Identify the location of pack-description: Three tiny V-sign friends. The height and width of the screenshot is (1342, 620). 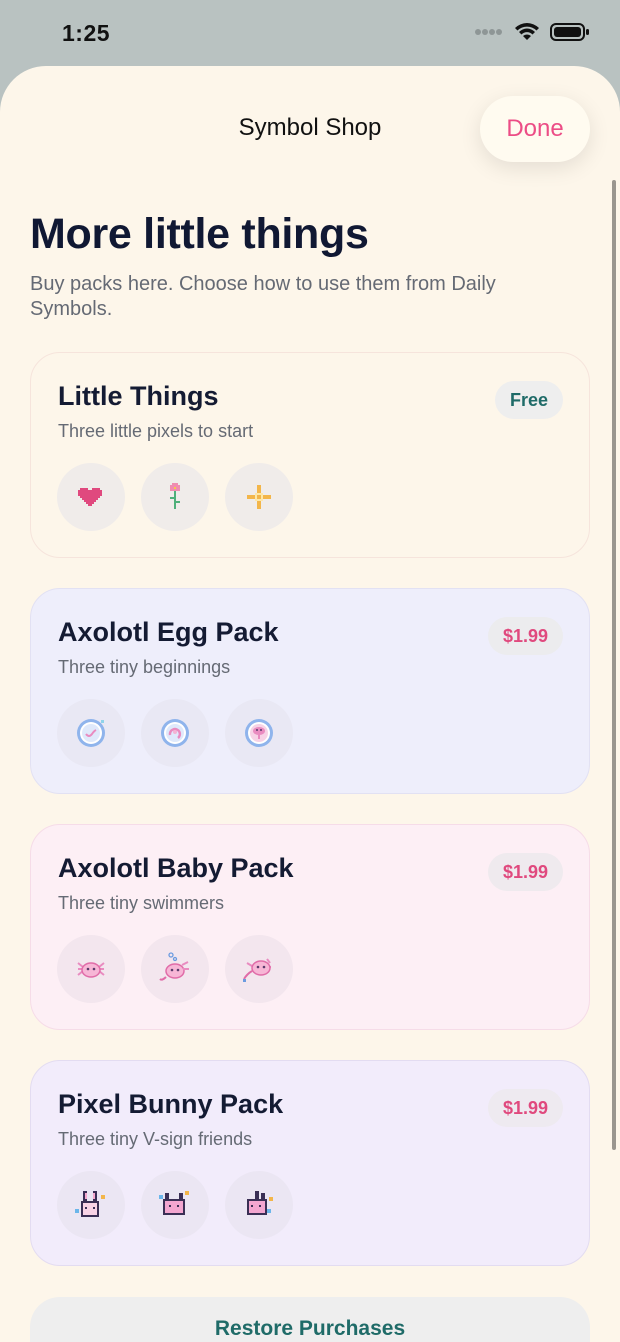
(155, 1139).